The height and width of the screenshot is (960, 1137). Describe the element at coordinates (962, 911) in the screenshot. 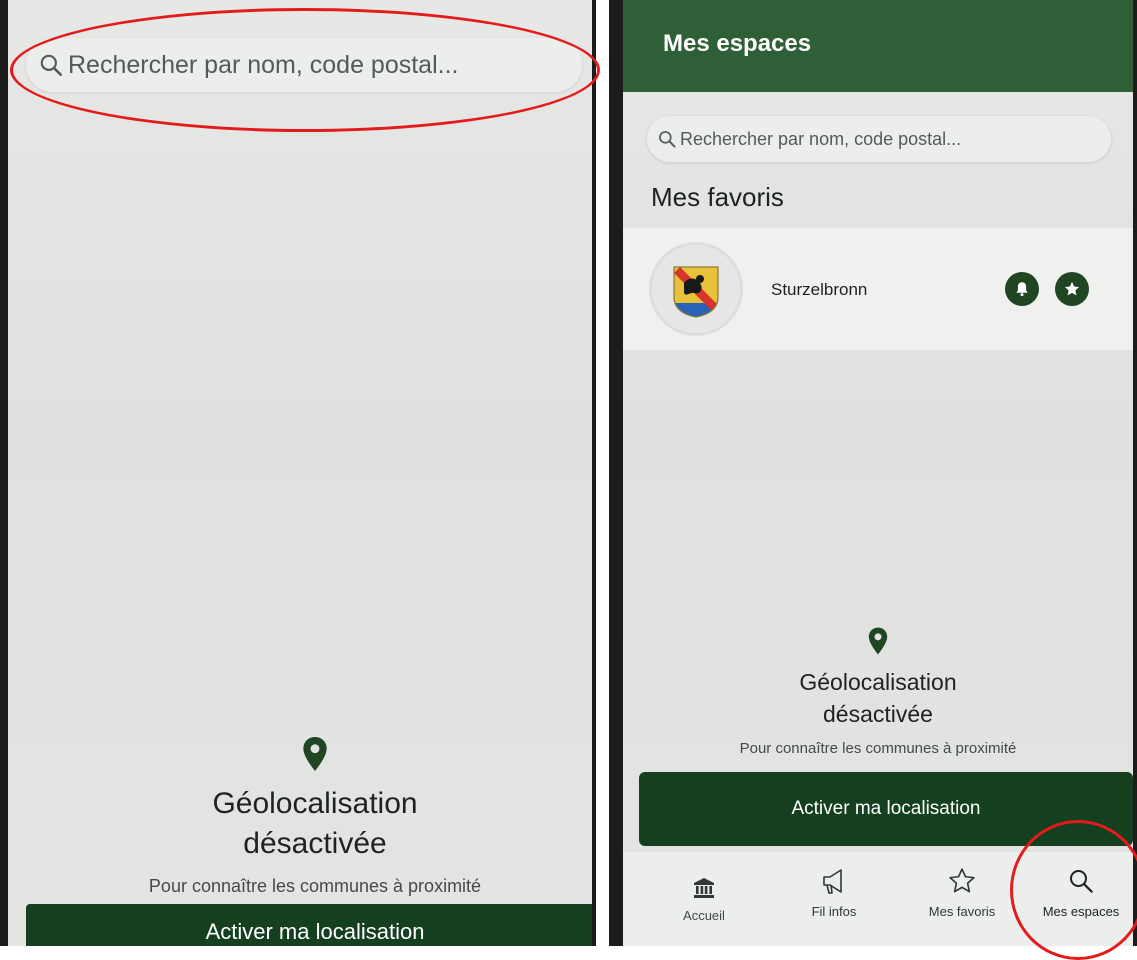

I see `nav-label: Mes favoris` at that location.